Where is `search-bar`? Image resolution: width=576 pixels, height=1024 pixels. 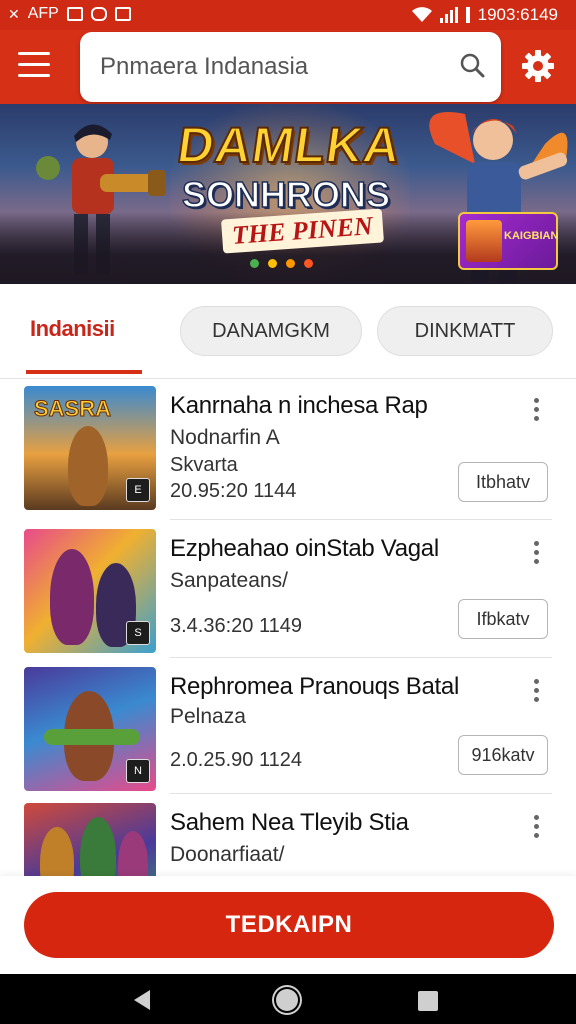 search-bar is located at coordinates (290, 67).